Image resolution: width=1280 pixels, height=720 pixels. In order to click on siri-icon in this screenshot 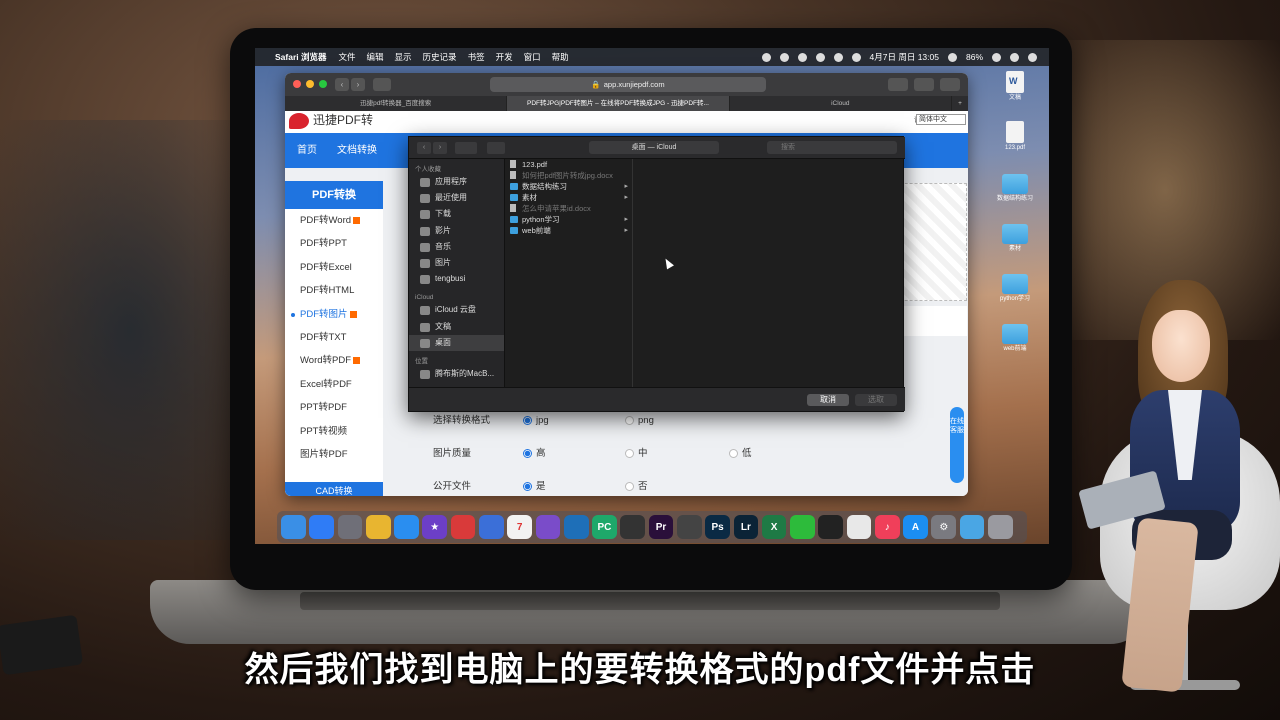, I will do `click(1014, 57)`.